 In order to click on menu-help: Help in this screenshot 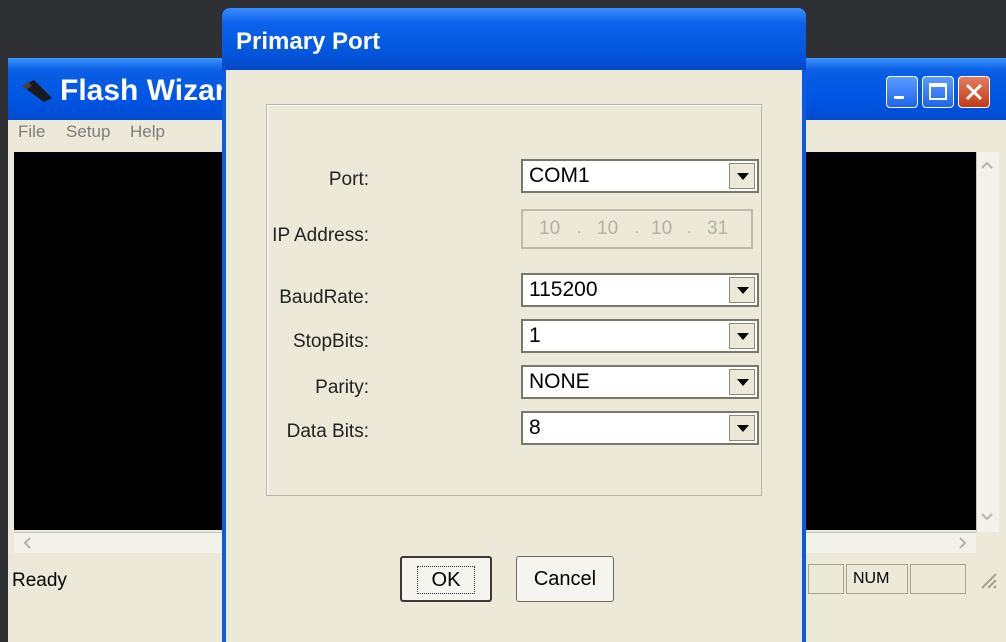, I will do `click(147, 132)`.